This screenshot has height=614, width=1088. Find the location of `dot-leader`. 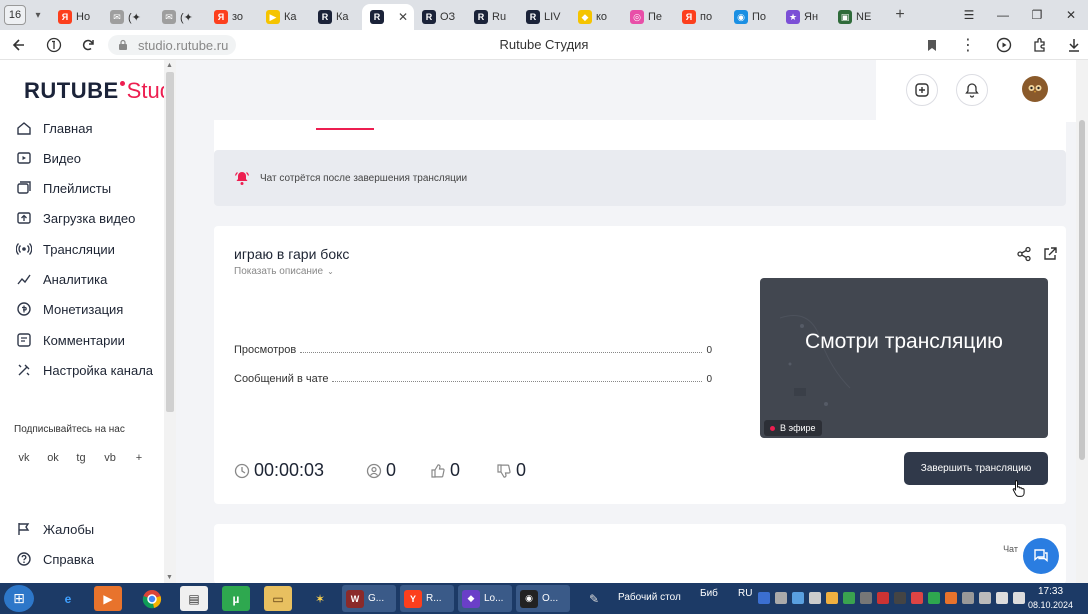

dot-leader is located at coordinates (501, 352).